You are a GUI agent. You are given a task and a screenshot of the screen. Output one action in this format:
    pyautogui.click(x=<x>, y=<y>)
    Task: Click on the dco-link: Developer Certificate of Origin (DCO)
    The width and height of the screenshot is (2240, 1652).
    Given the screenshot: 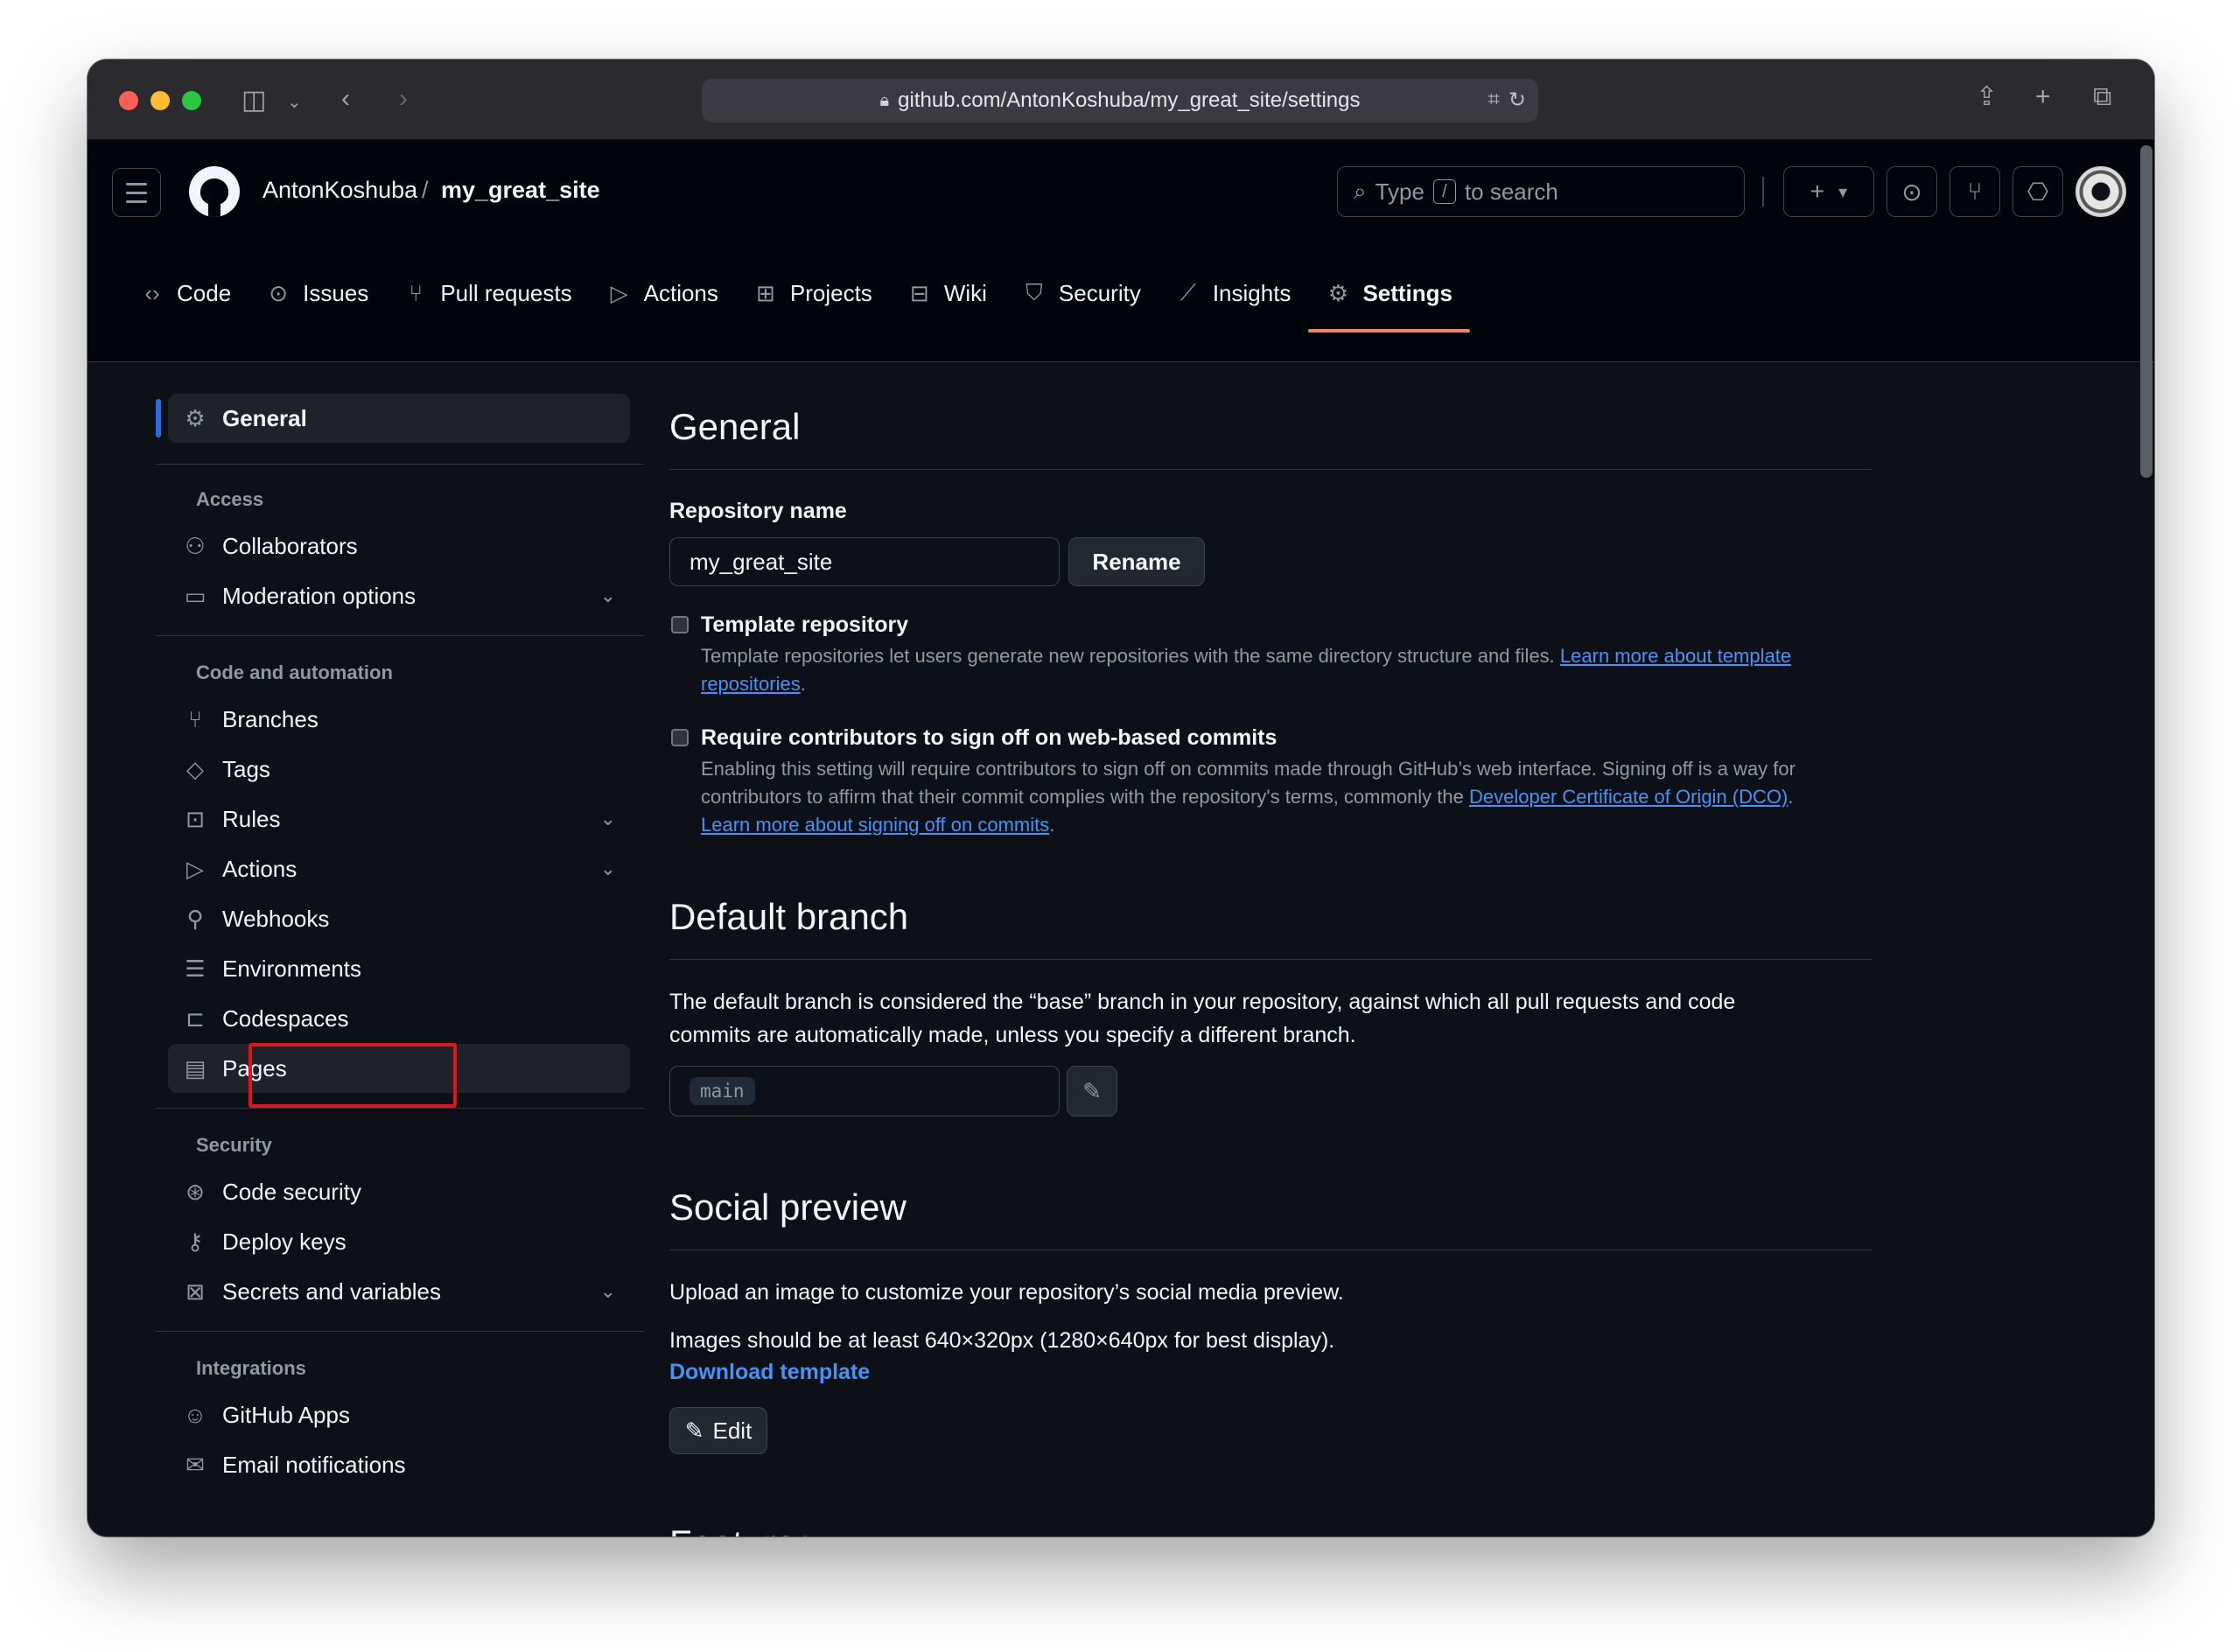 What is the action you would take?
    pyautogui.click(x=1628, y=797)
    